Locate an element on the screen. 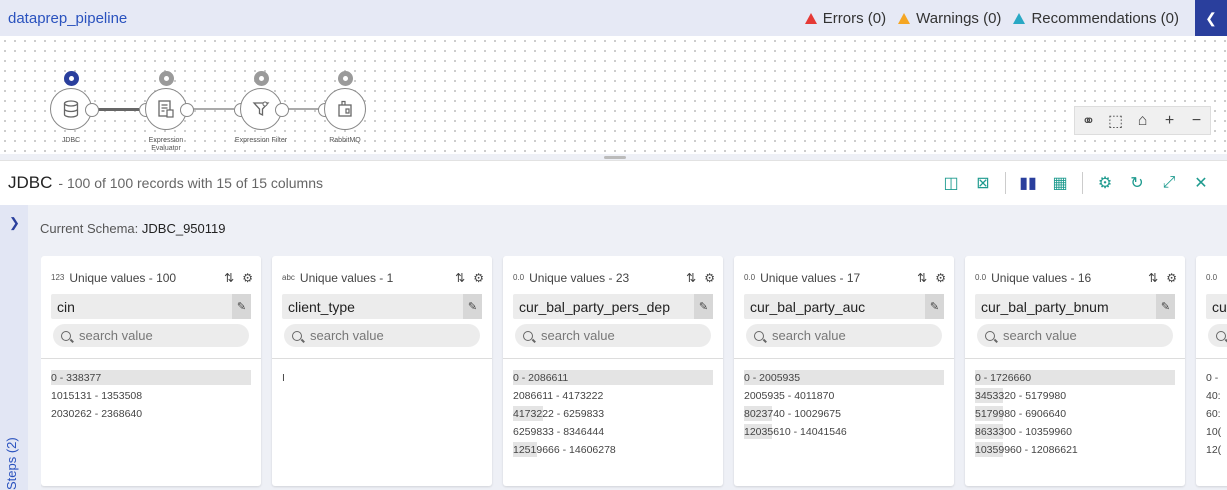 This screenshot has width=1227, height=490. value-bucket: 0 - 2086611 is located at coordinates (613, 378).